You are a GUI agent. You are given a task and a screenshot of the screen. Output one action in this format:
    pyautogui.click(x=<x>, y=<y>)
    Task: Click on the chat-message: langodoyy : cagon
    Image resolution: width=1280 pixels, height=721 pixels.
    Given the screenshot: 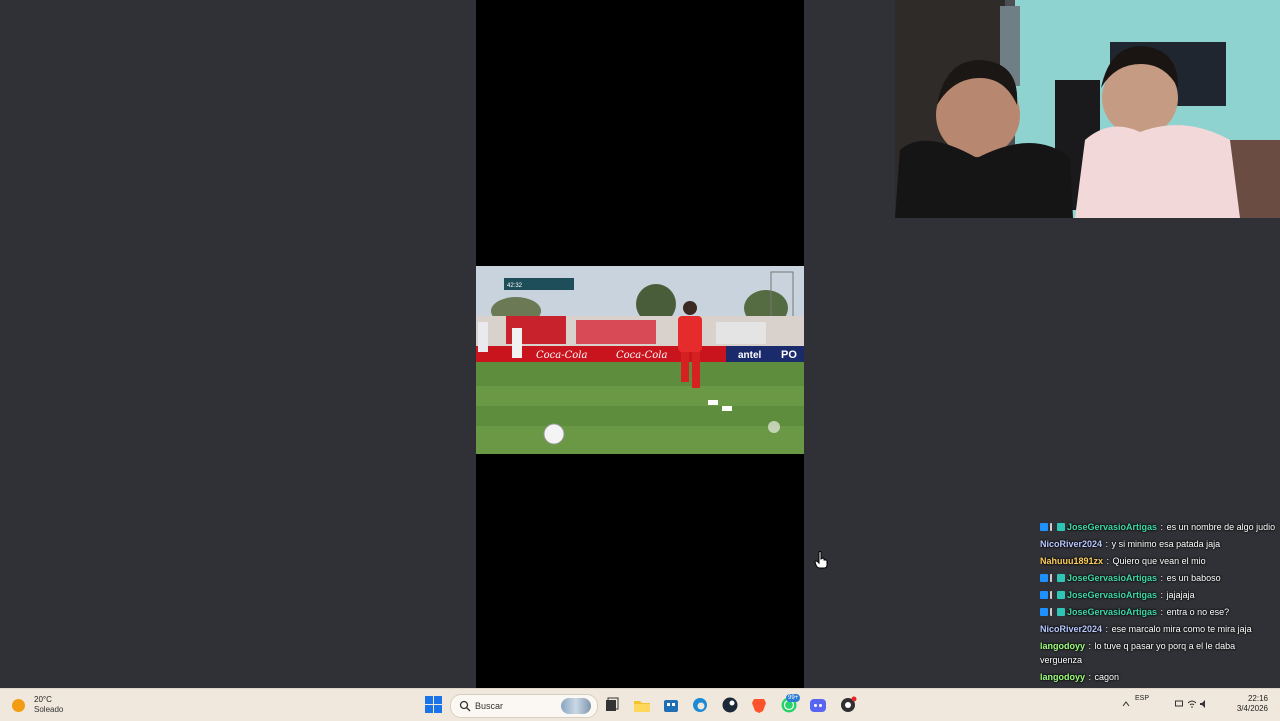 What is the action you would take?
    pyautogui.click(x=1158, y=677)
    